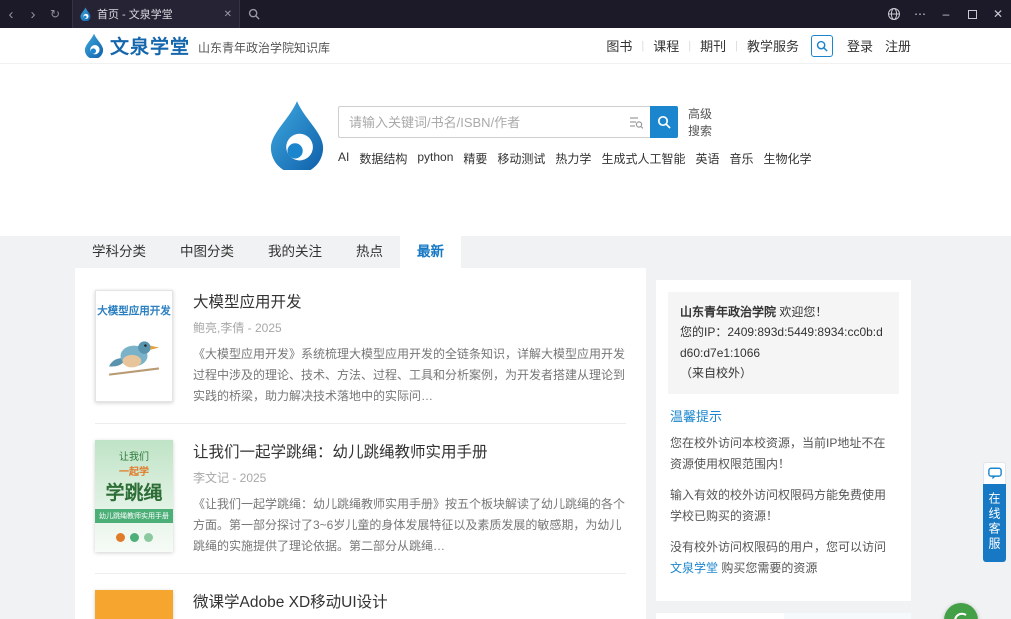 This screenshot has width=1011, height=619. What do you see at coordinates (11, 14) in the screenshot?
I see `back-button: ‹` at bounding box center [11, 14].